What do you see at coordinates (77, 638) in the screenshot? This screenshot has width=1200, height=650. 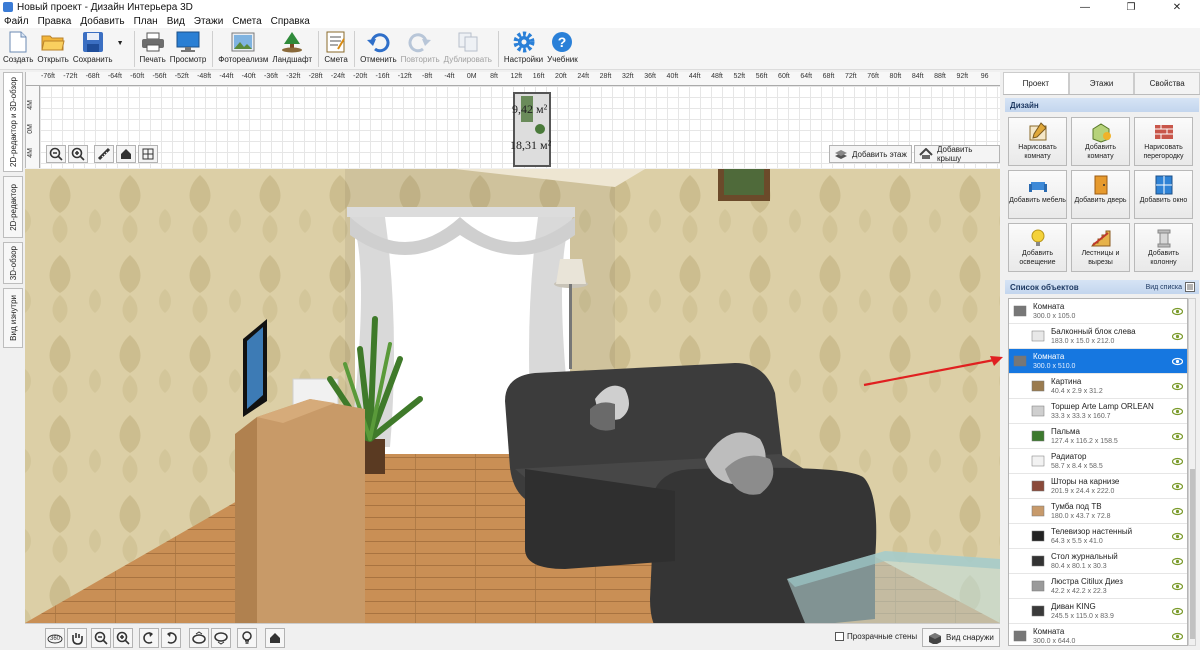 I see `pan-button` at bounding box center [77, 638].